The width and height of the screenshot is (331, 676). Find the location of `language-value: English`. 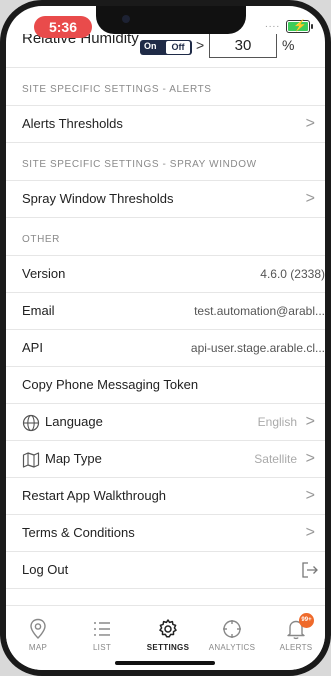

language-value: English is located at coordinates (277, 422).